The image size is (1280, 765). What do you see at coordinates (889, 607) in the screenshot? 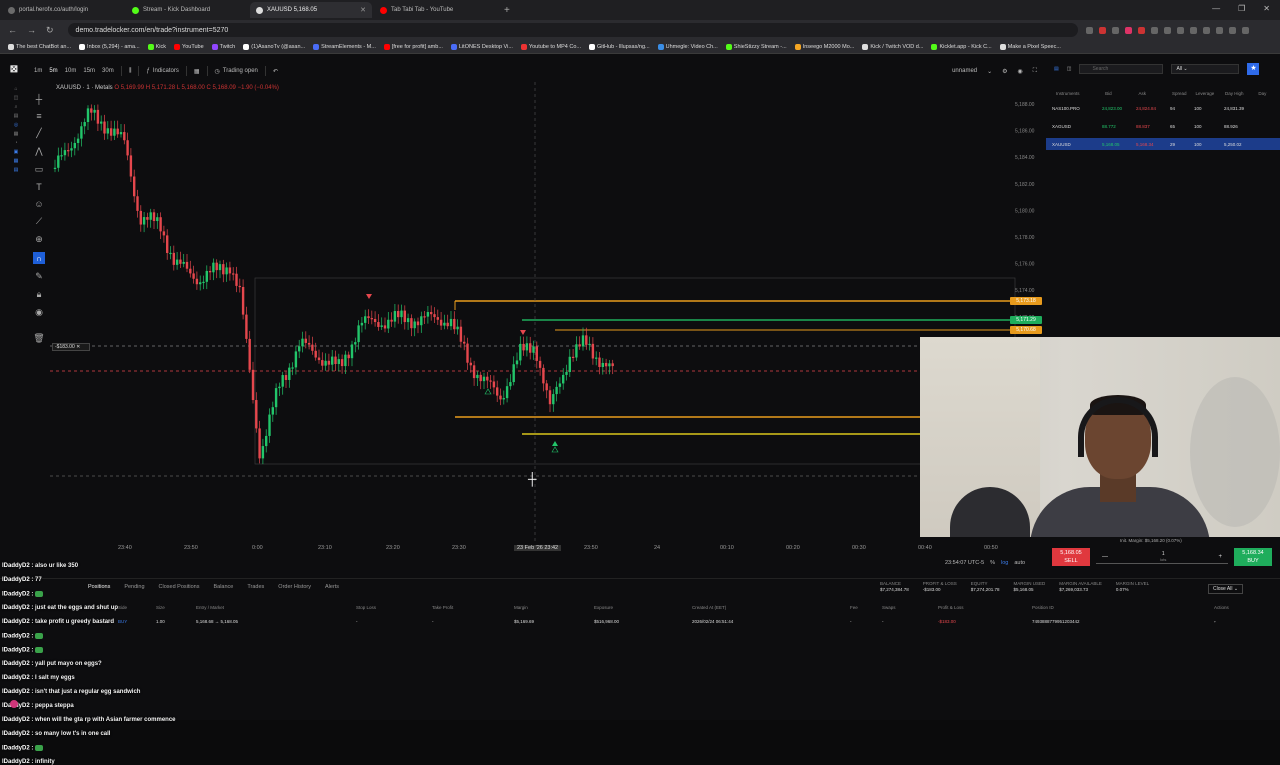
I see `positions-column-header: Swaps` at bounding box center [889, 607].